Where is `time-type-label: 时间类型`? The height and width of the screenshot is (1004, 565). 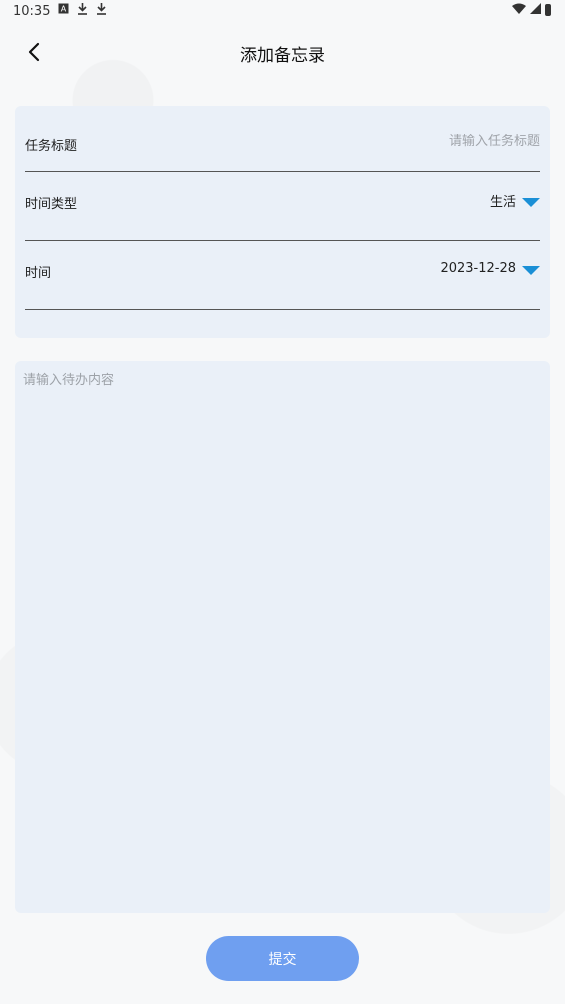
time-type-label: 时间类型 is located at coordinates (51, 204).